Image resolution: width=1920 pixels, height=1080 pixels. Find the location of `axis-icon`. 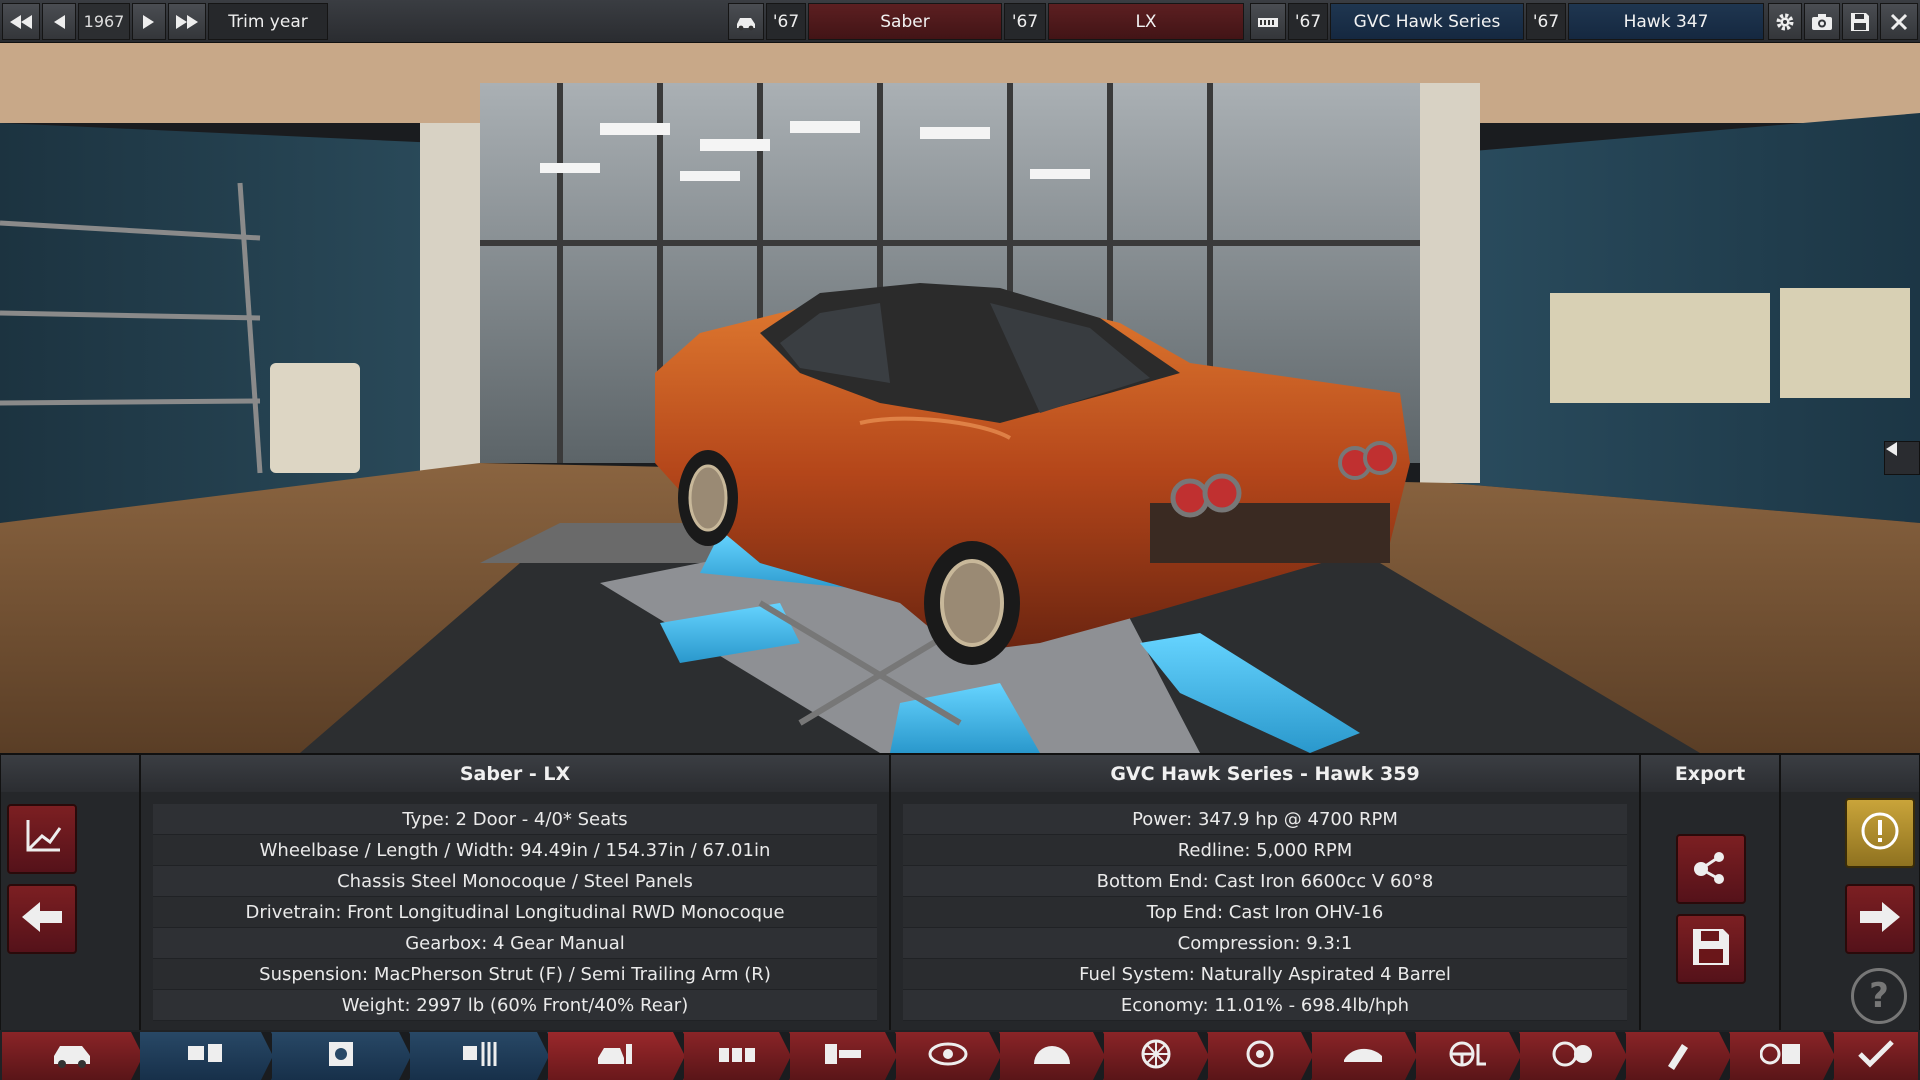

axis-icon is located at coordinates (42, 839).